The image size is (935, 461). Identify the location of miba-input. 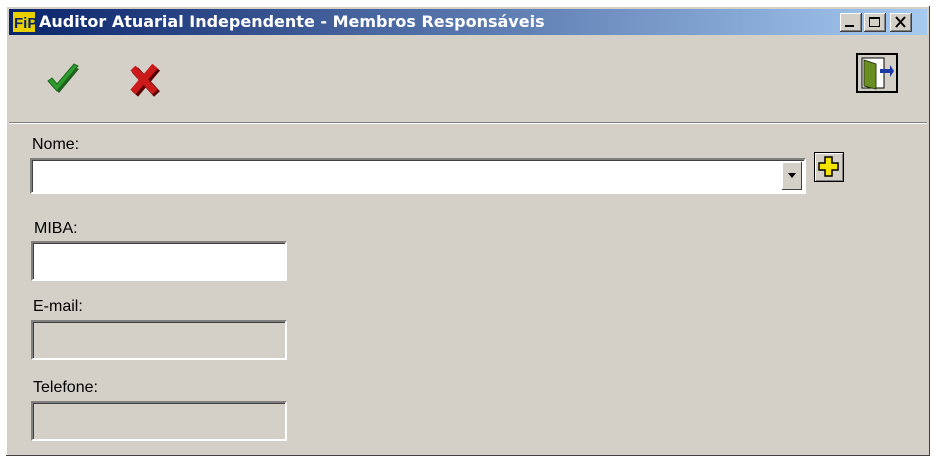
(159, 261).